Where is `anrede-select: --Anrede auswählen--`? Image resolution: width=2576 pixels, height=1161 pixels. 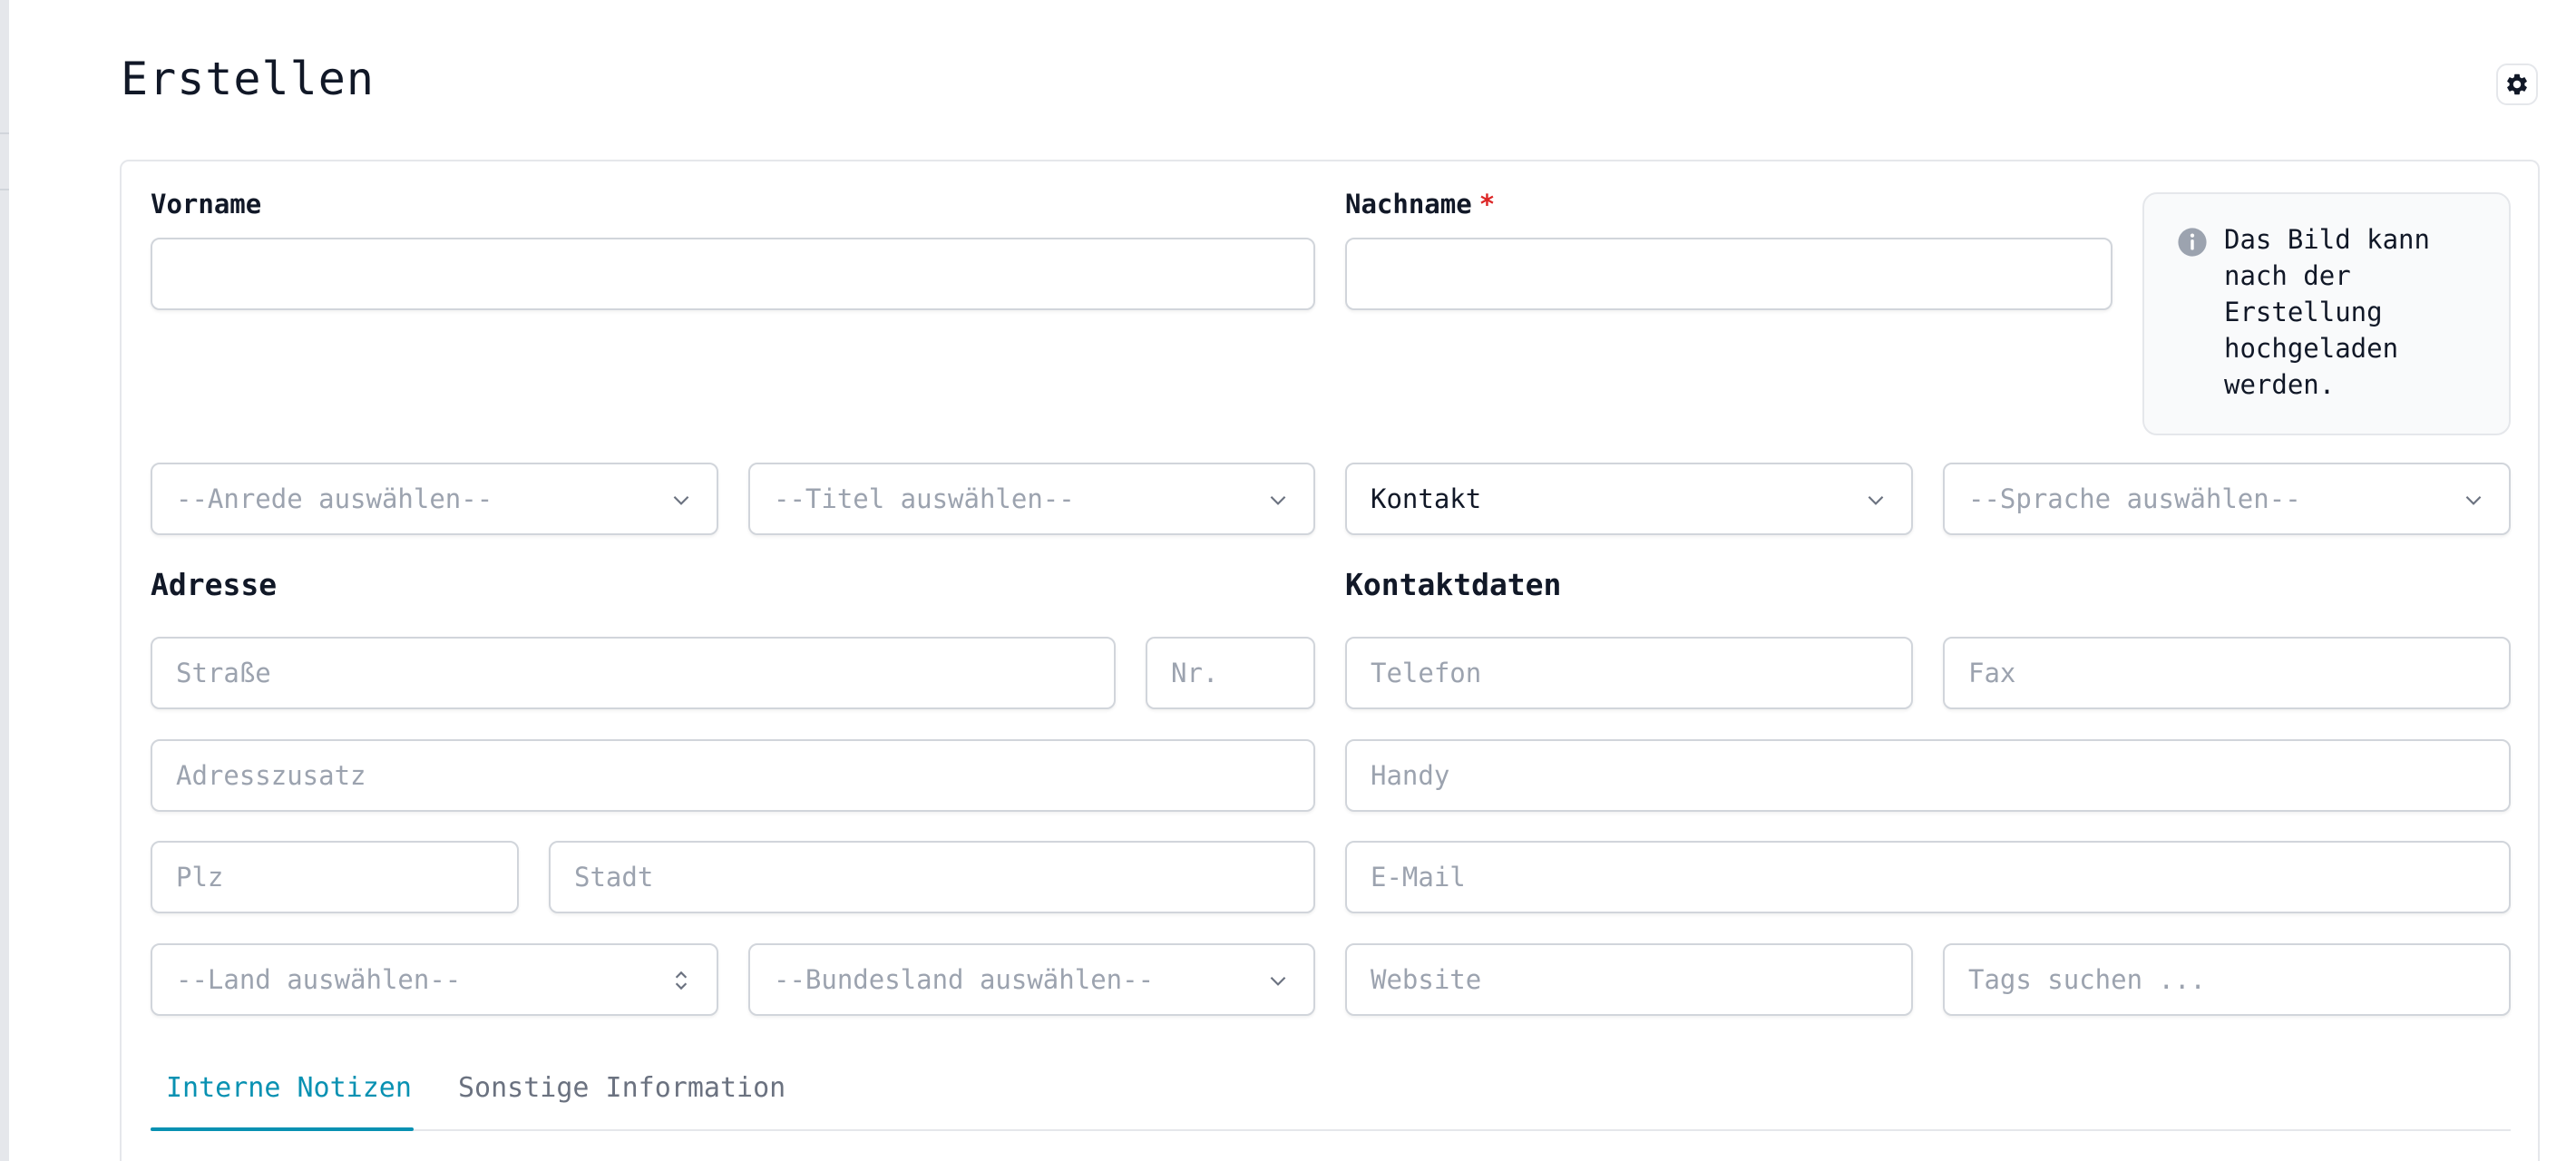
anrede-select: --Anrede auswählen-- is located at coordinates (434, 499).